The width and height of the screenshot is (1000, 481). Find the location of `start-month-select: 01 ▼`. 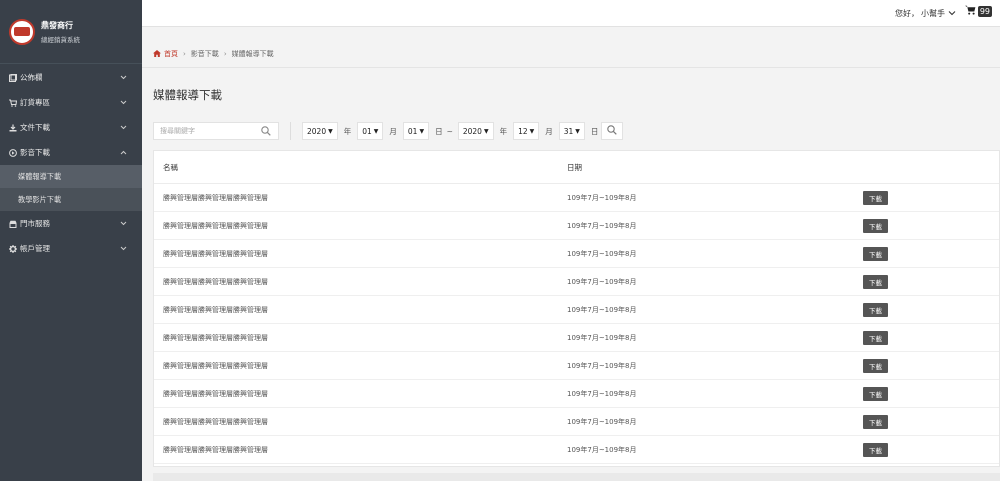

start-month-select: 01 ▼ is located at coordinates (370, 131).